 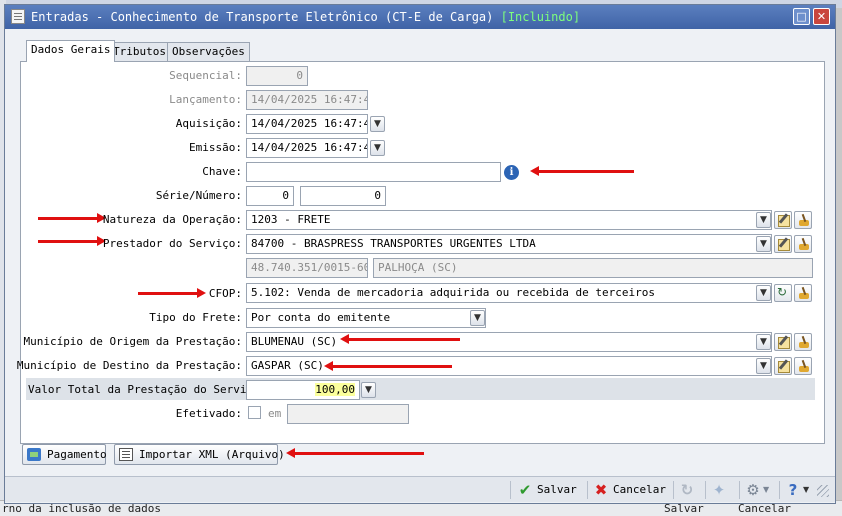 I want to click on prestador-cidade-field: PALHOÇA (SC), so click(x=593, y=268).